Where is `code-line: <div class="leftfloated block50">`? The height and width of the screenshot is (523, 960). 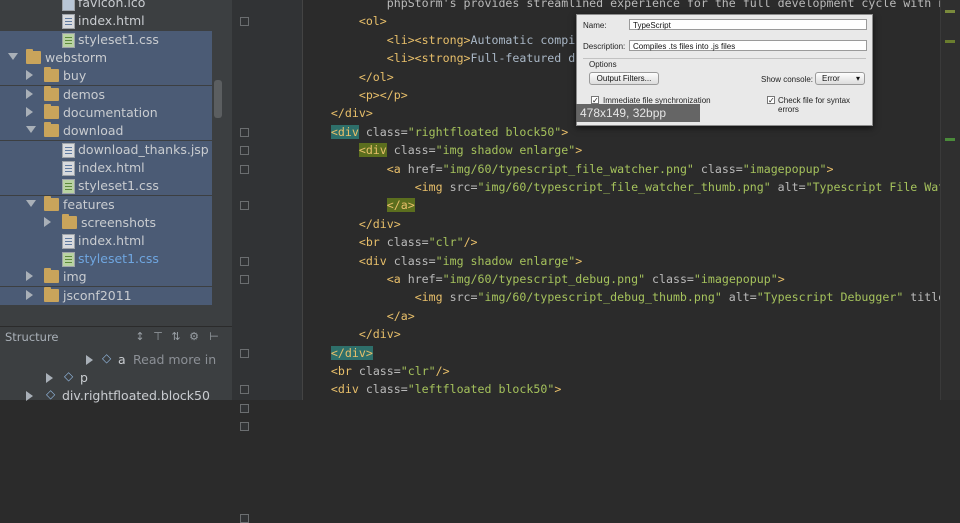 code-line: <div class="leftfloated block50"> is located at coordinates (432, 389).